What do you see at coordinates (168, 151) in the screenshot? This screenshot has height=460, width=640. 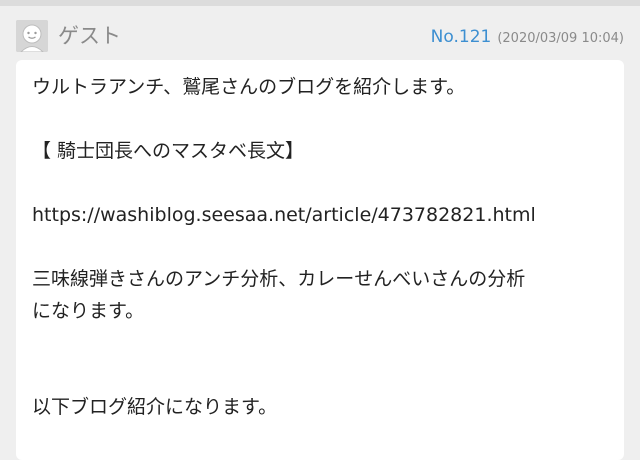 I see `comment-line: 【 騎士団長へのマスタベ長文】` at bounding box center [168, 151].